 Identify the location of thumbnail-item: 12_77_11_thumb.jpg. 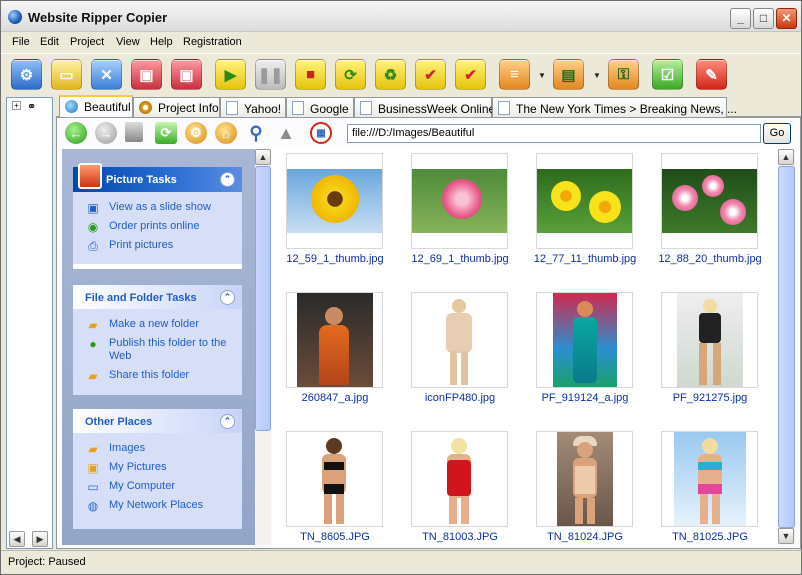
(585, 216).